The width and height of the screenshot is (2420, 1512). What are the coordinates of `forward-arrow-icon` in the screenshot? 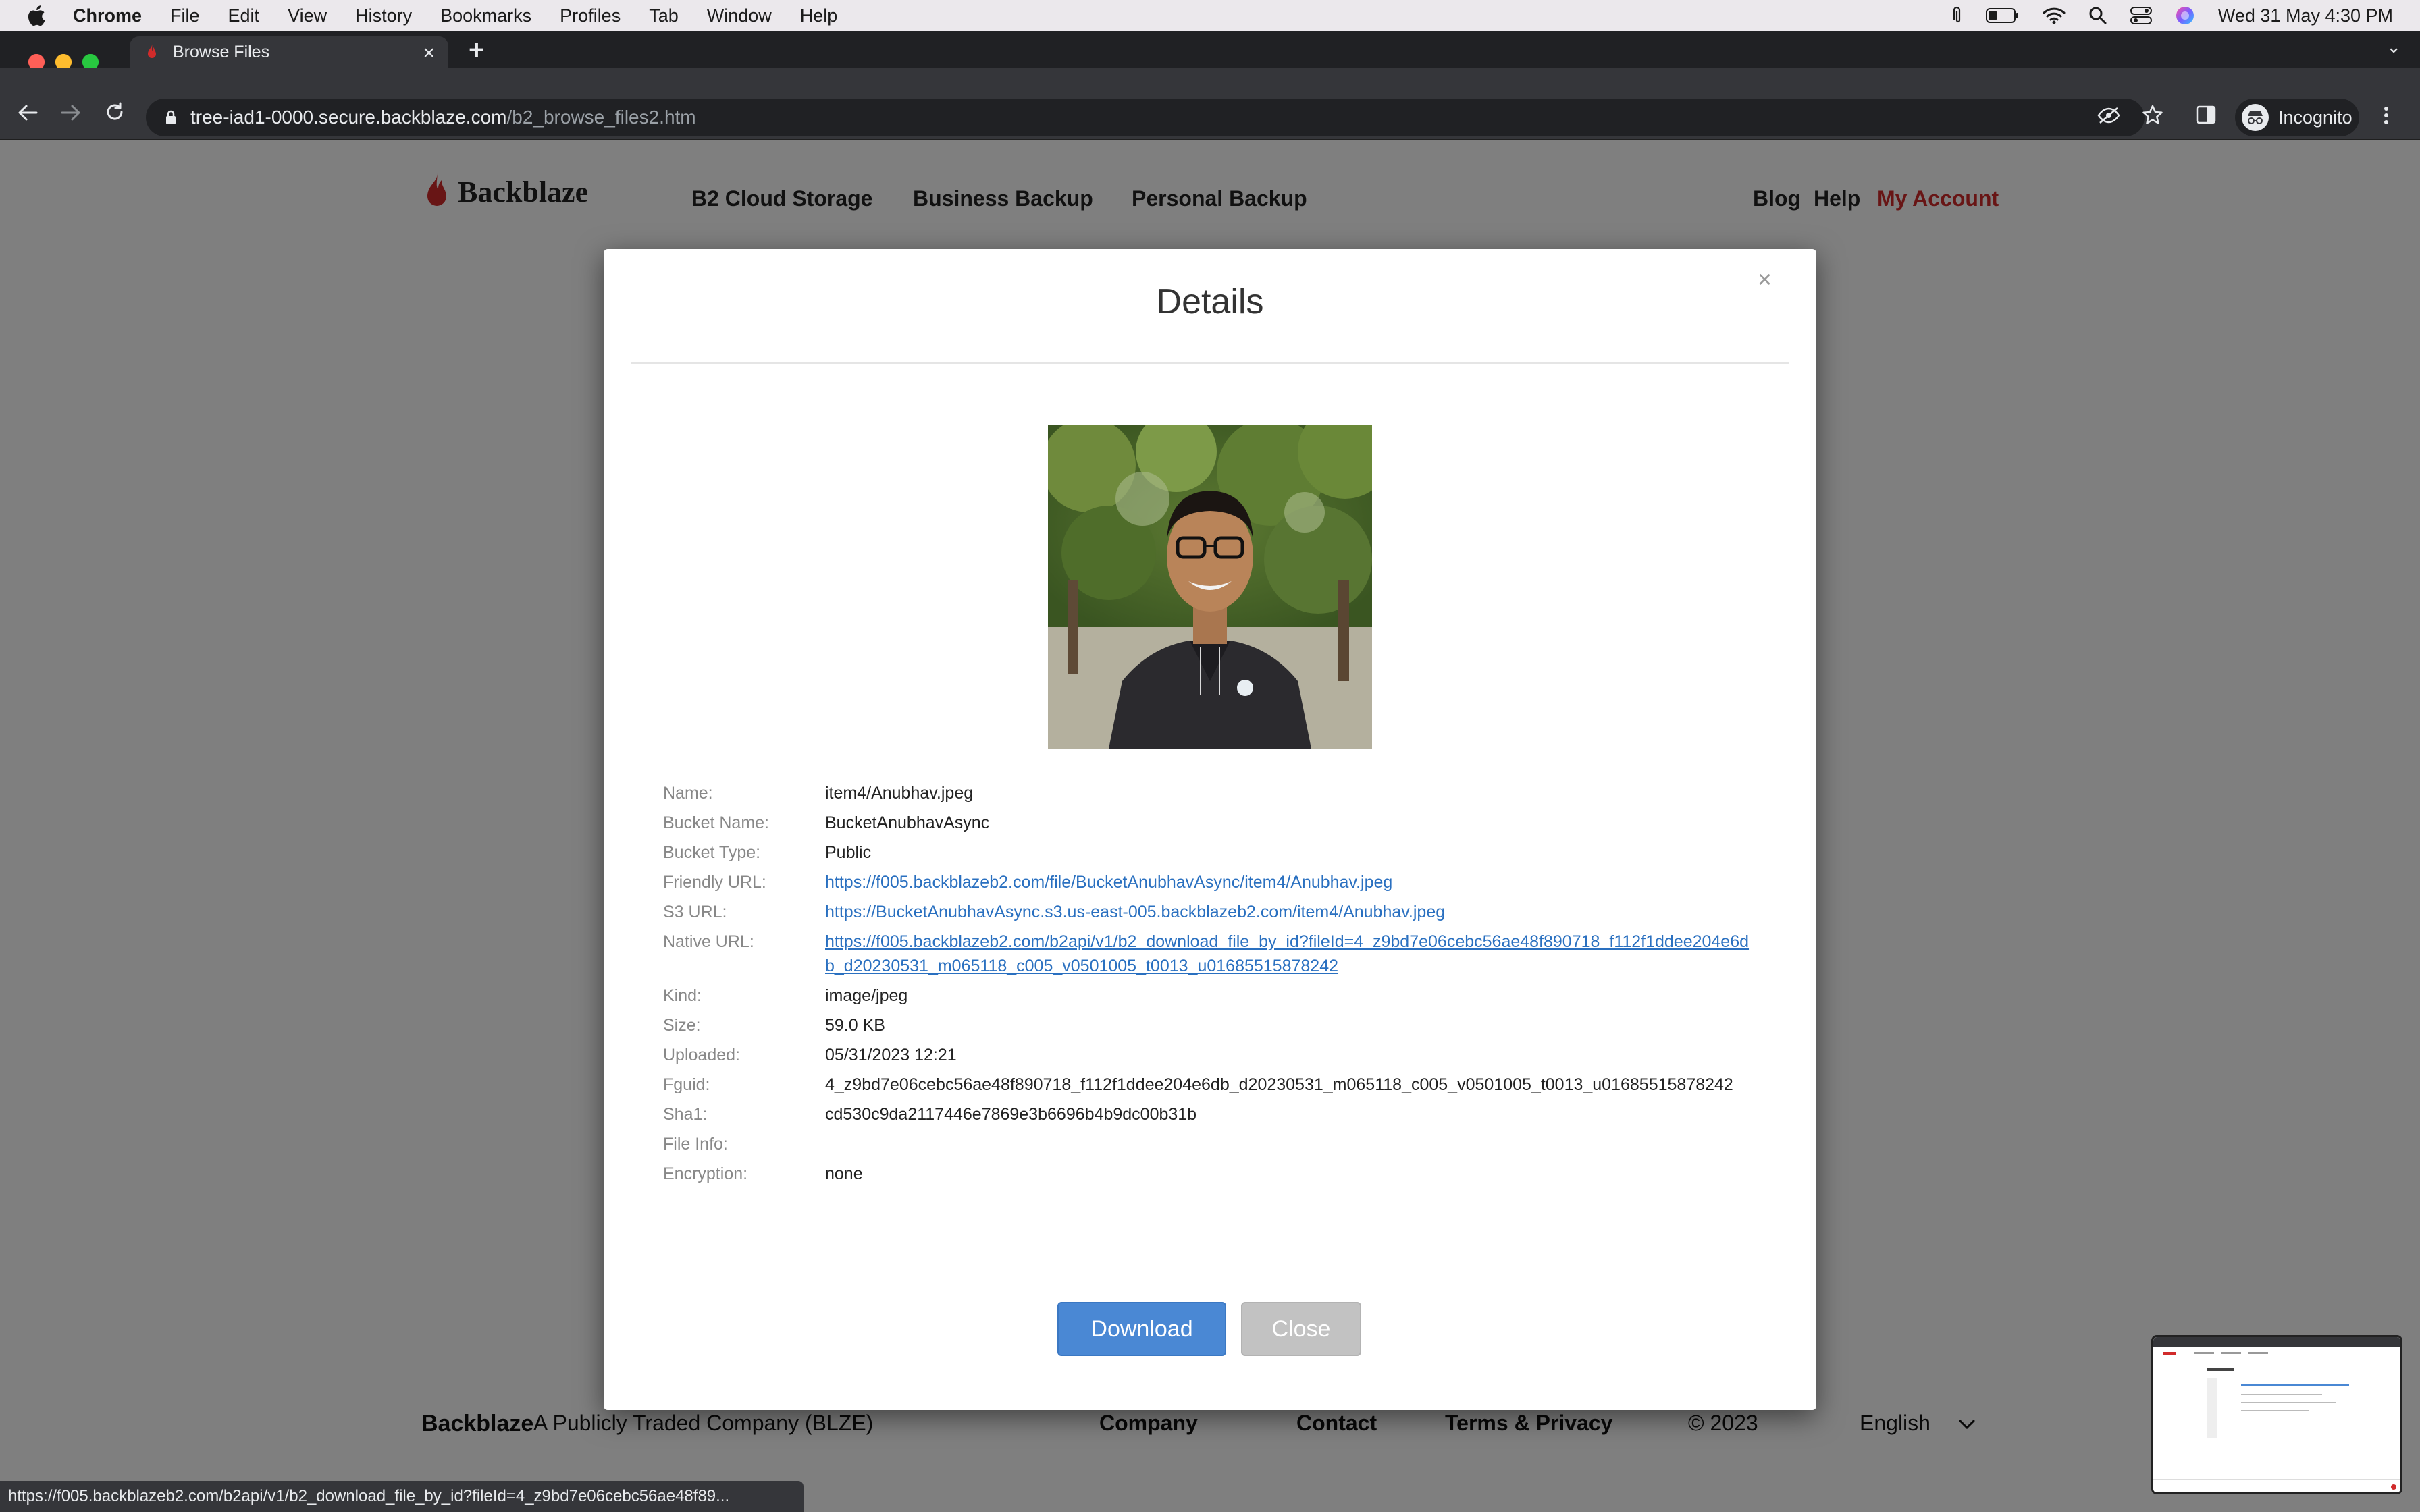 It's located at (70, 113).